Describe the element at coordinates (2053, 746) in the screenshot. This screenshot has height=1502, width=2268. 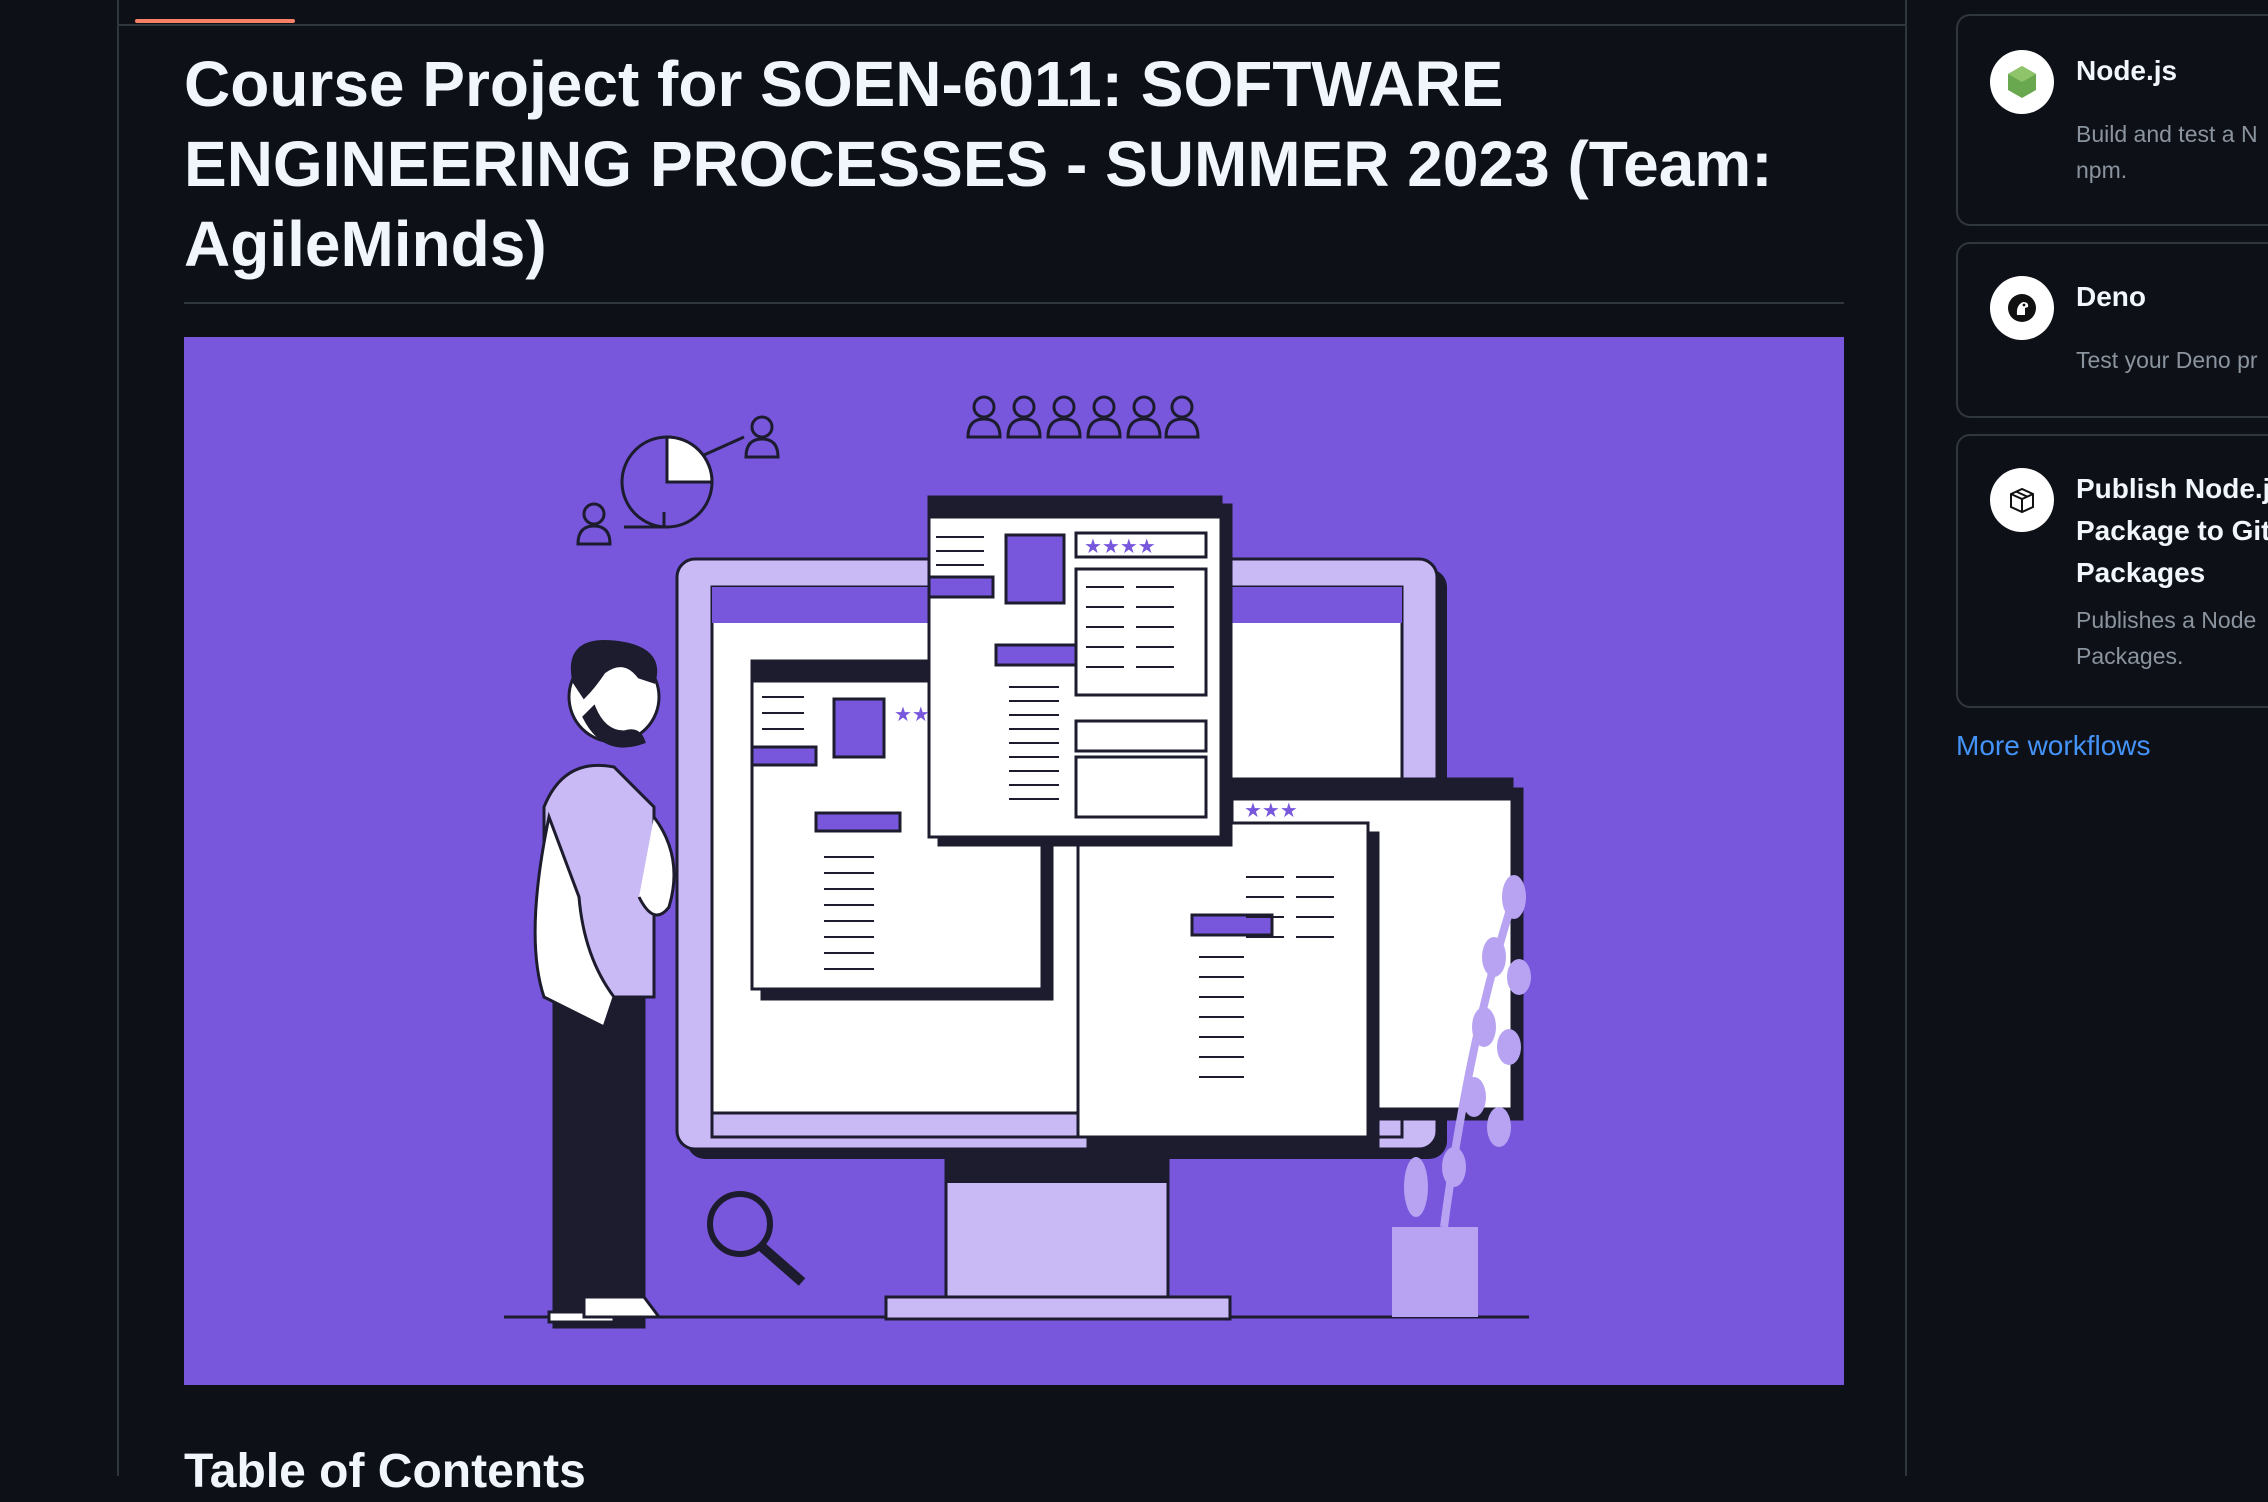
I see `more-workflows-link: More workflows` at that location.